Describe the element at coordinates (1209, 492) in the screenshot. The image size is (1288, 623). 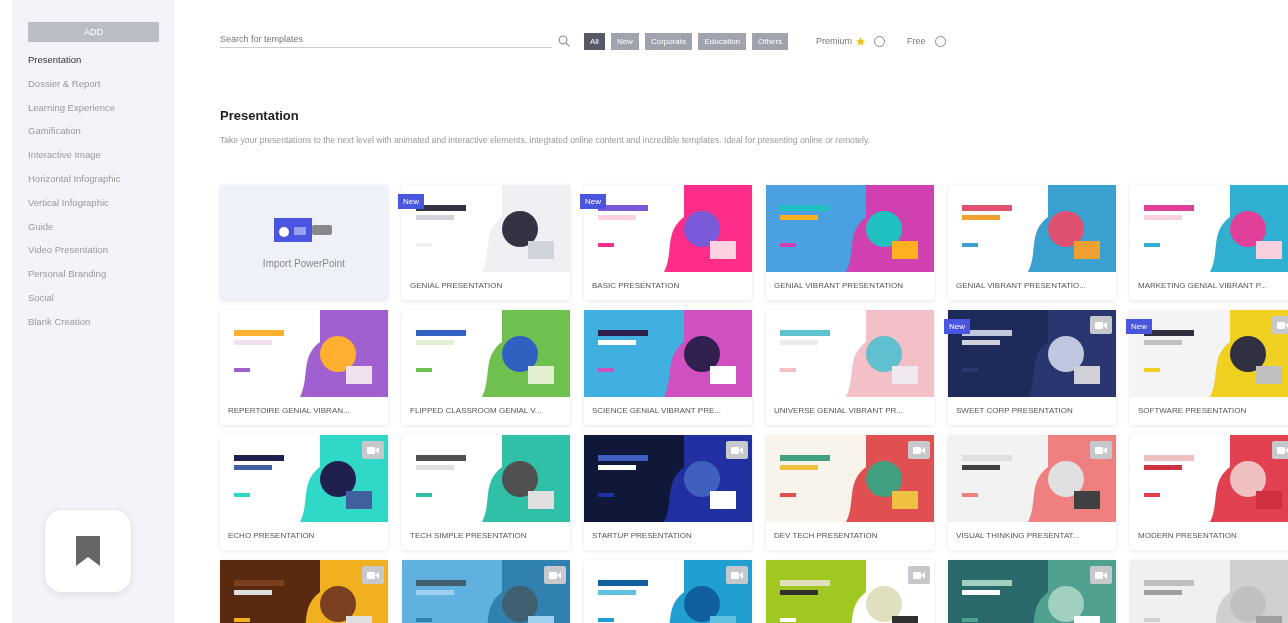
I see `template-card: MODERN PRESENTATION` at that location.